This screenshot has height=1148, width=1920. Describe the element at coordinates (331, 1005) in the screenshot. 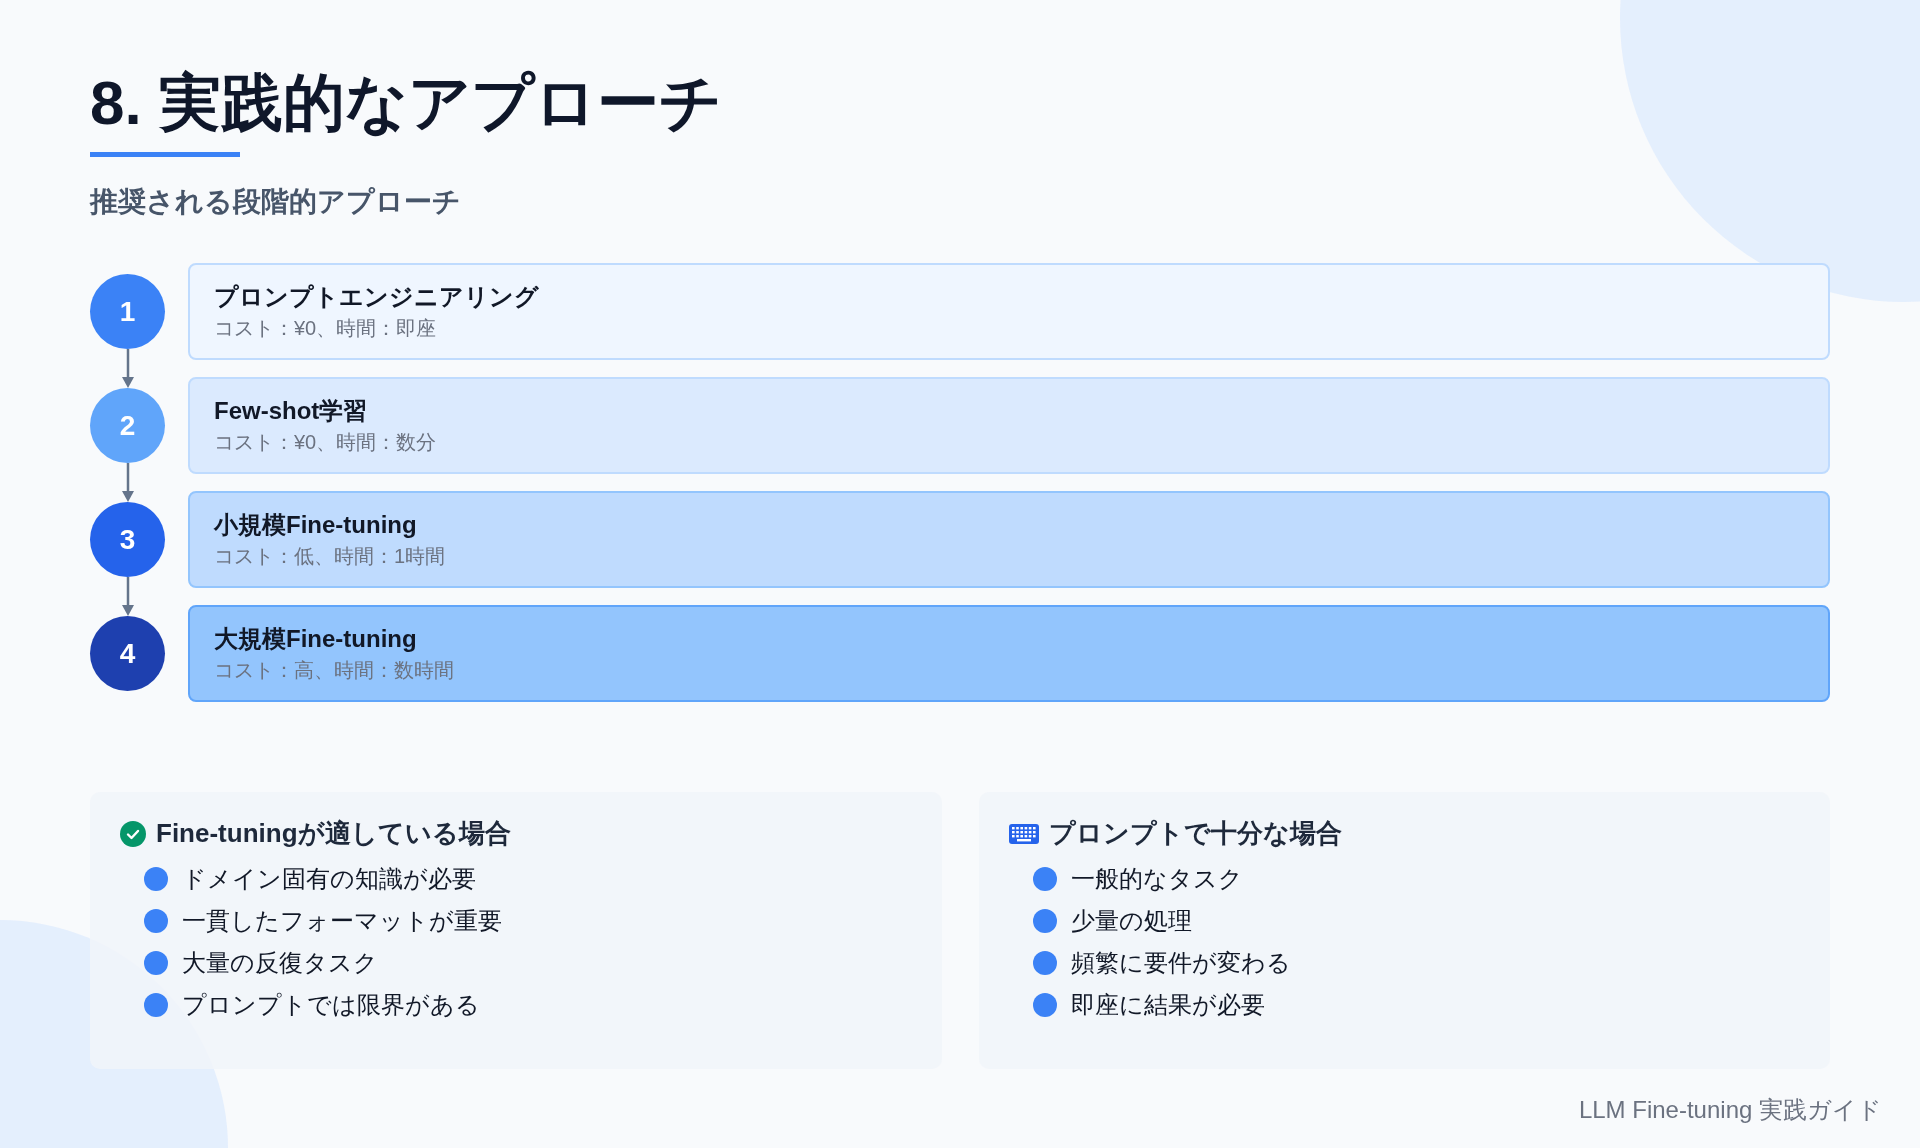

I see `list-item: プロンプトでは限界がある` at that location.